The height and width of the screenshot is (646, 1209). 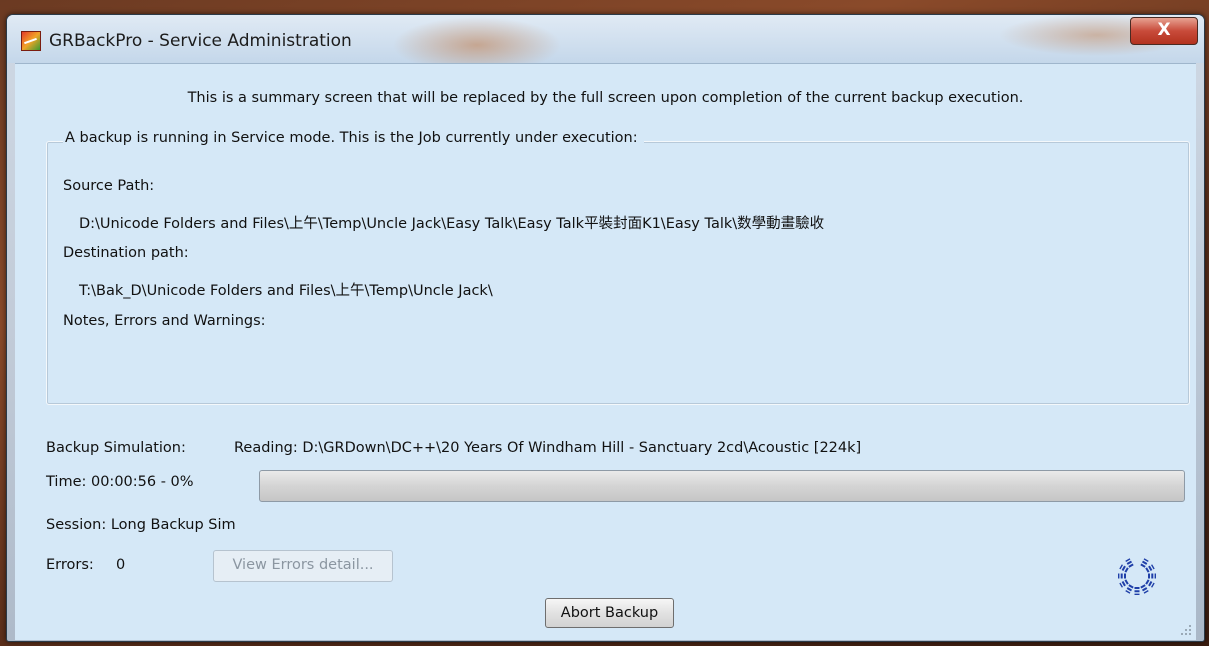 I want to click on app-icon, so click(x=31, y=41).